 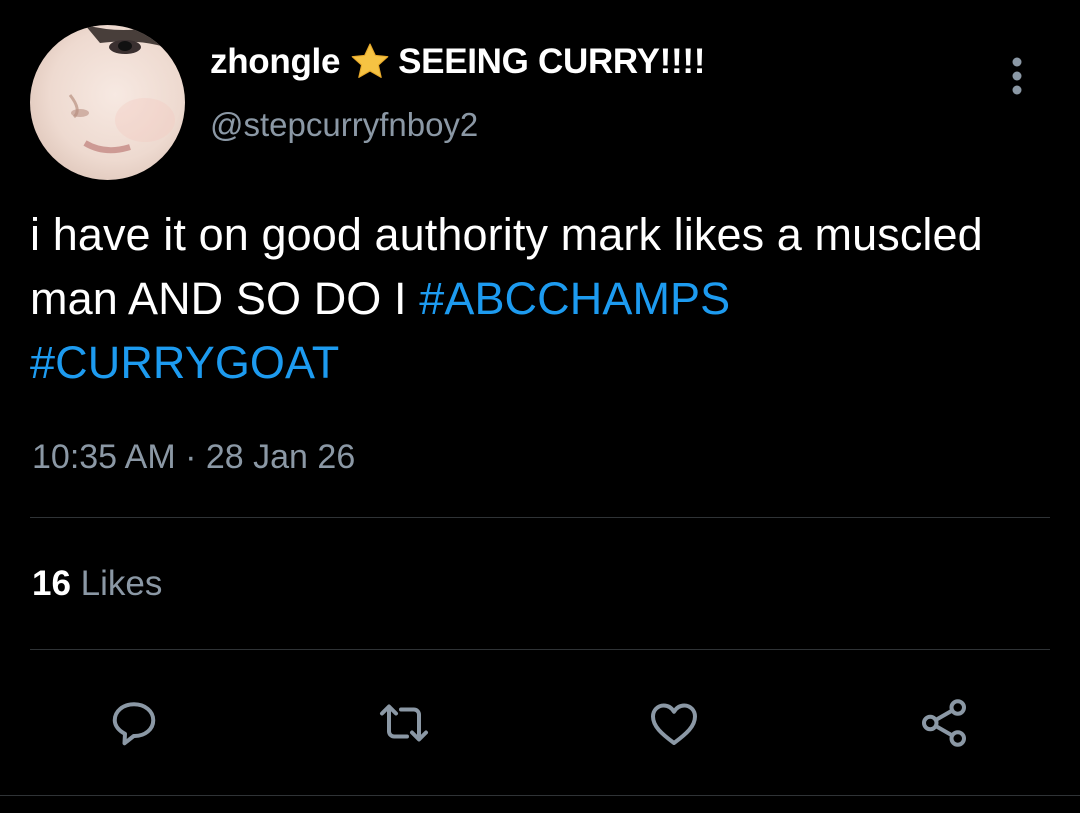 What do you see at coordinates (1017, 76) in the screenshot?
I see `more-vertical-icon` at bounding box center [1017, 76].